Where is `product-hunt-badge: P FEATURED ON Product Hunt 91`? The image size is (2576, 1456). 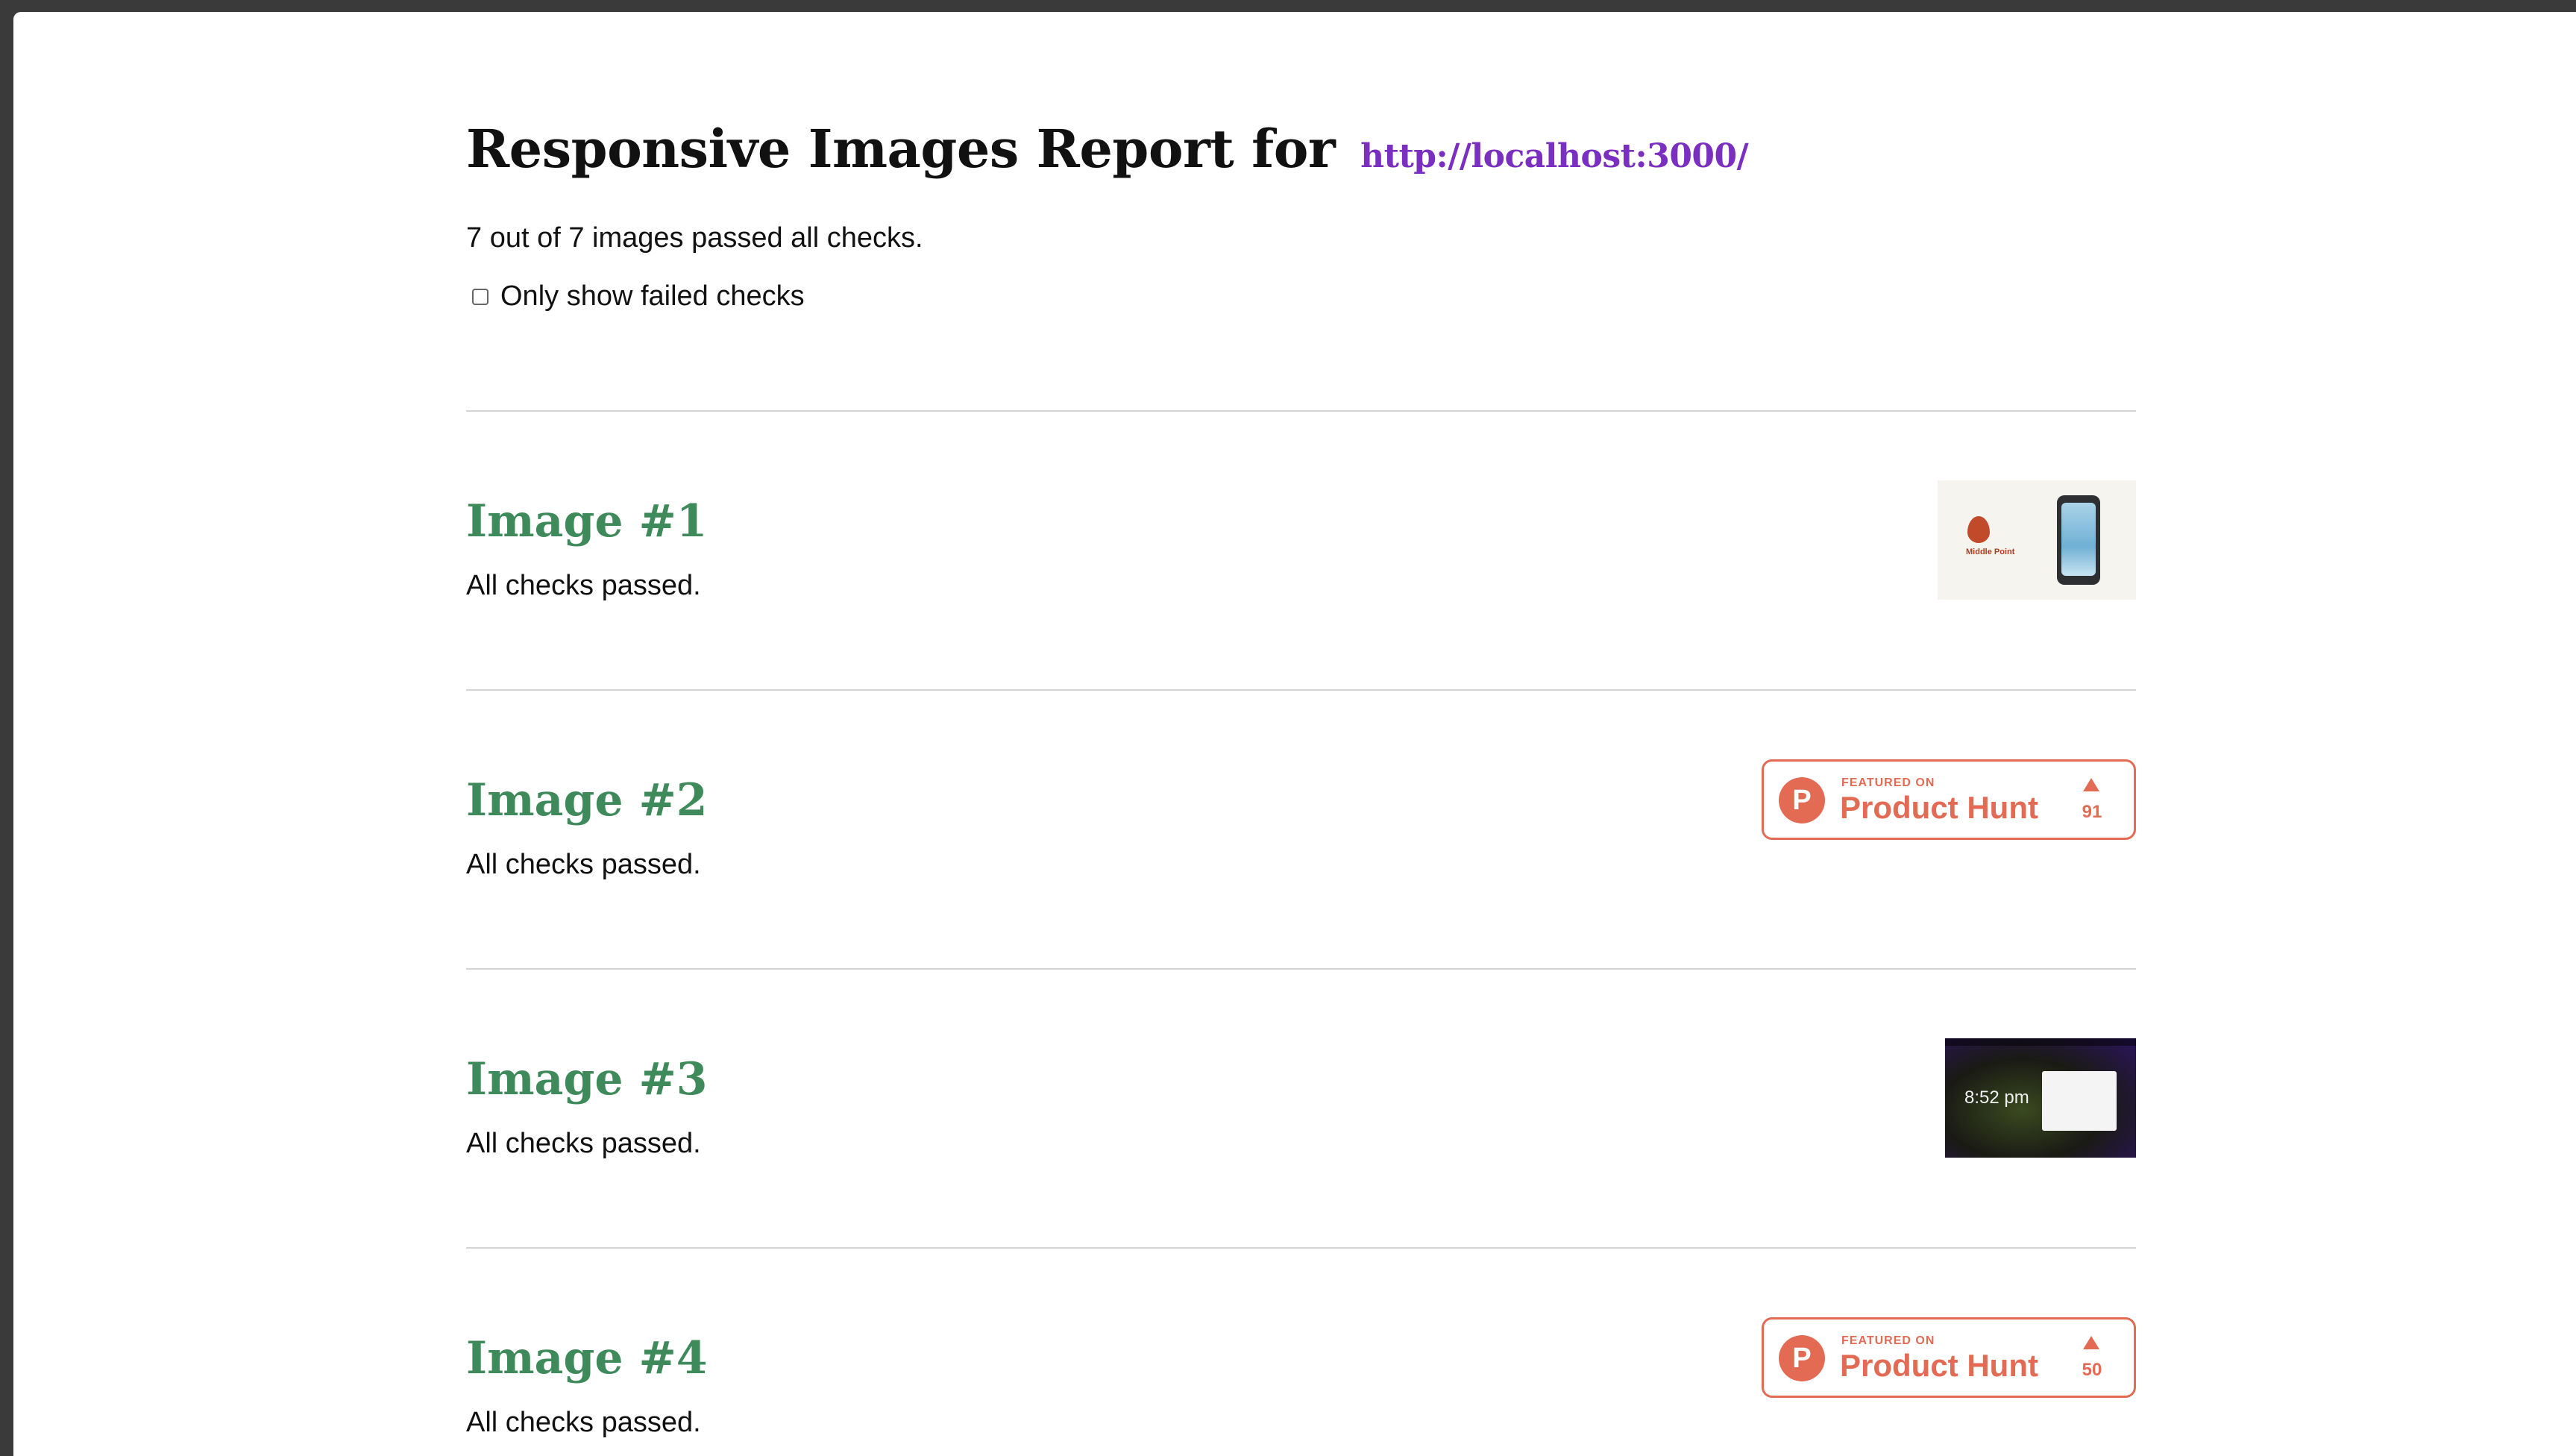 product-hunt-badge: P FEATURED ON Product Hunt 91 is located at coordinates (1949, 800).